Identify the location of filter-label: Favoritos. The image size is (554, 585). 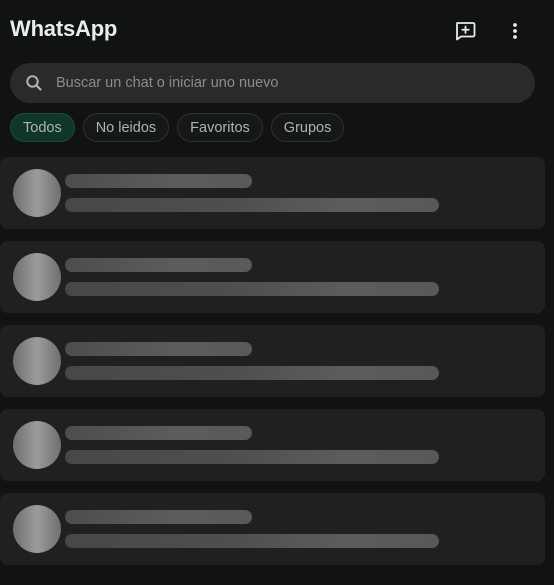
(220, 127).